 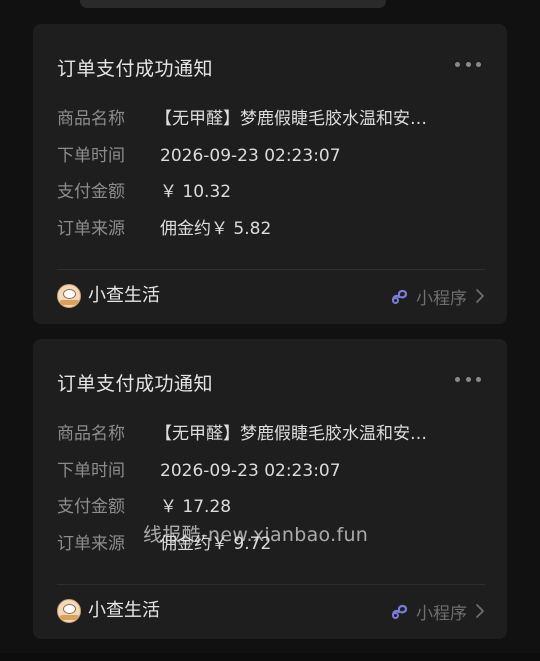 I want to click on bottom-strip, so click(x=270, y=657).